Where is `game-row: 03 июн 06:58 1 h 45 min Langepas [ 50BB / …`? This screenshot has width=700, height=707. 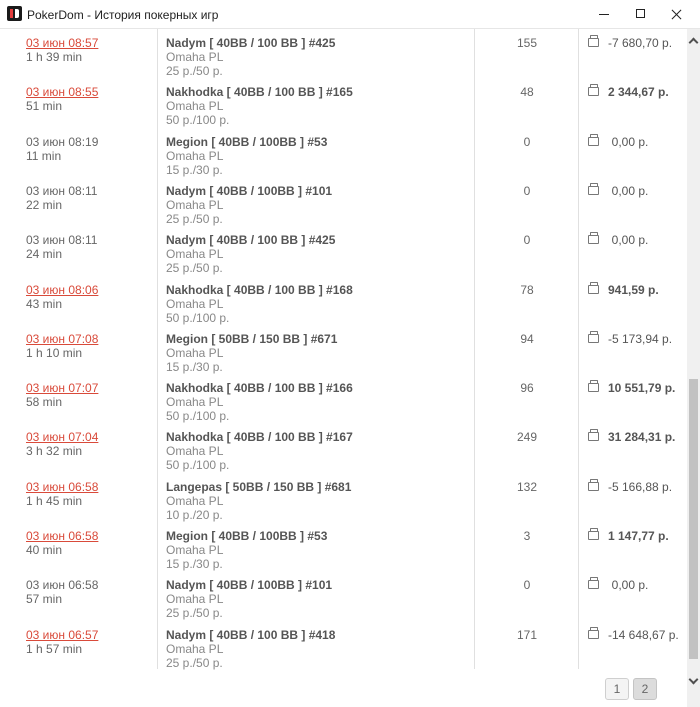 game-row: 03 июн 06:58 1 h 45 min Langepas [ 50BB / … is located at coordinates (343, 501).